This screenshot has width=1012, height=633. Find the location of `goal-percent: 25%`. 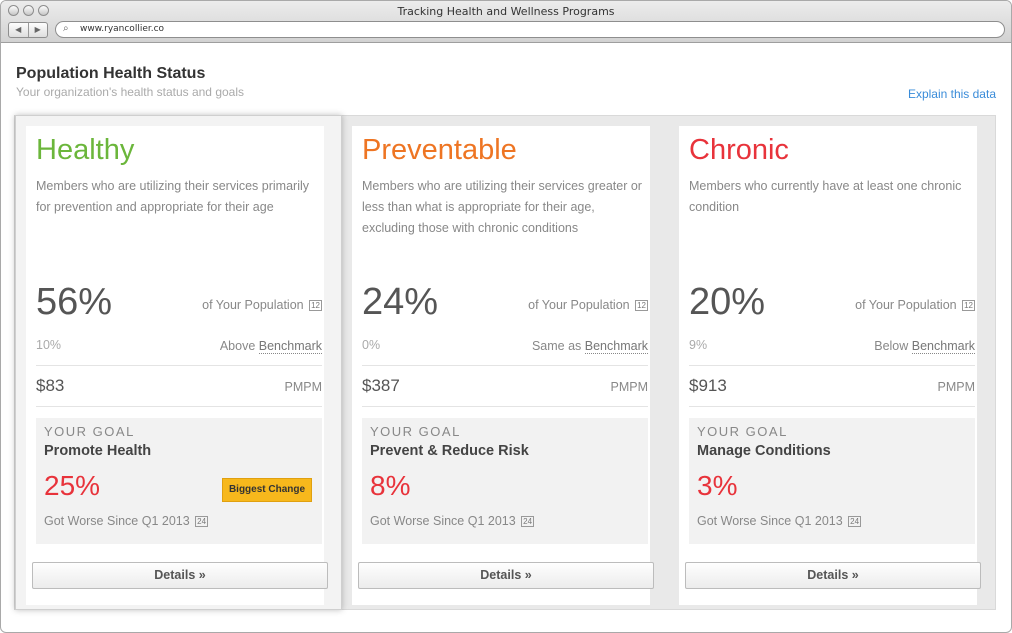

goal-percent: 25% is located at coordinates (72, 485).